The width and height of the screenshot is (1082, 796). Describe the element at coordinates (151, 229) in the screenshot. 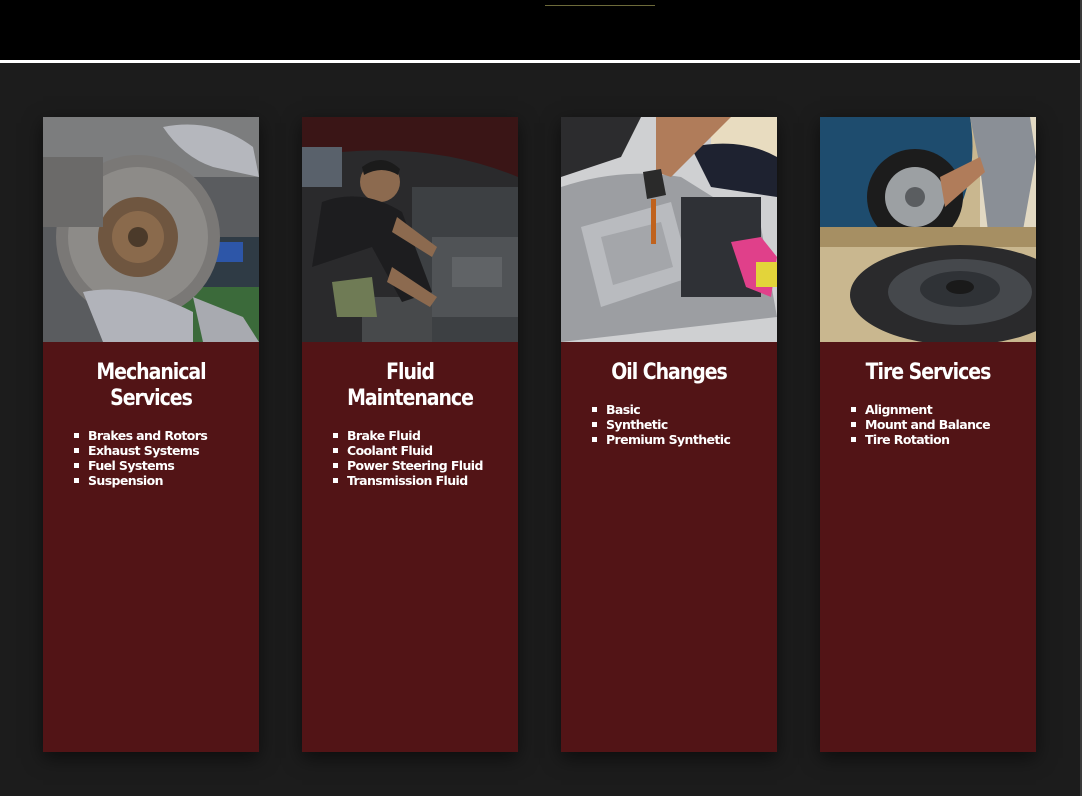

I see `brake-rotor-photo` at that location.